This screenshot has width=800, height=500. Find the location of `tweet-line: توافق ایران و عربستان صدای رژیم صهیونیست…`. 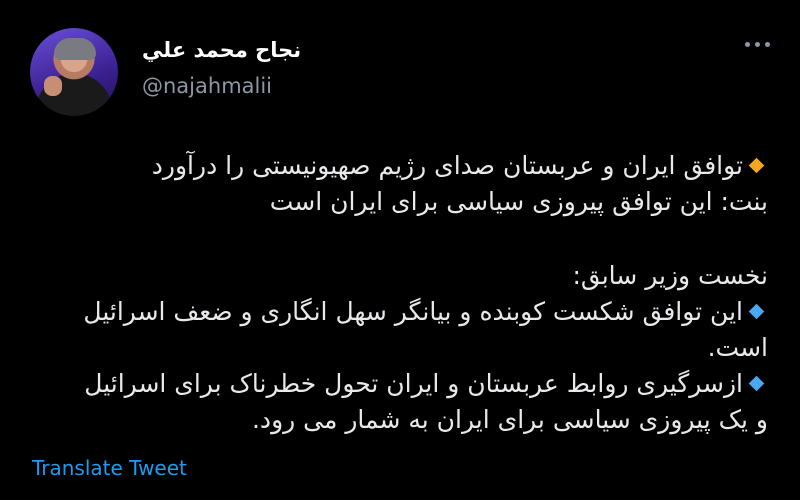

tweet-line: توافق ایران و عربستان صدای رژیم صهیونیست… is located at coordinates (399, 166).